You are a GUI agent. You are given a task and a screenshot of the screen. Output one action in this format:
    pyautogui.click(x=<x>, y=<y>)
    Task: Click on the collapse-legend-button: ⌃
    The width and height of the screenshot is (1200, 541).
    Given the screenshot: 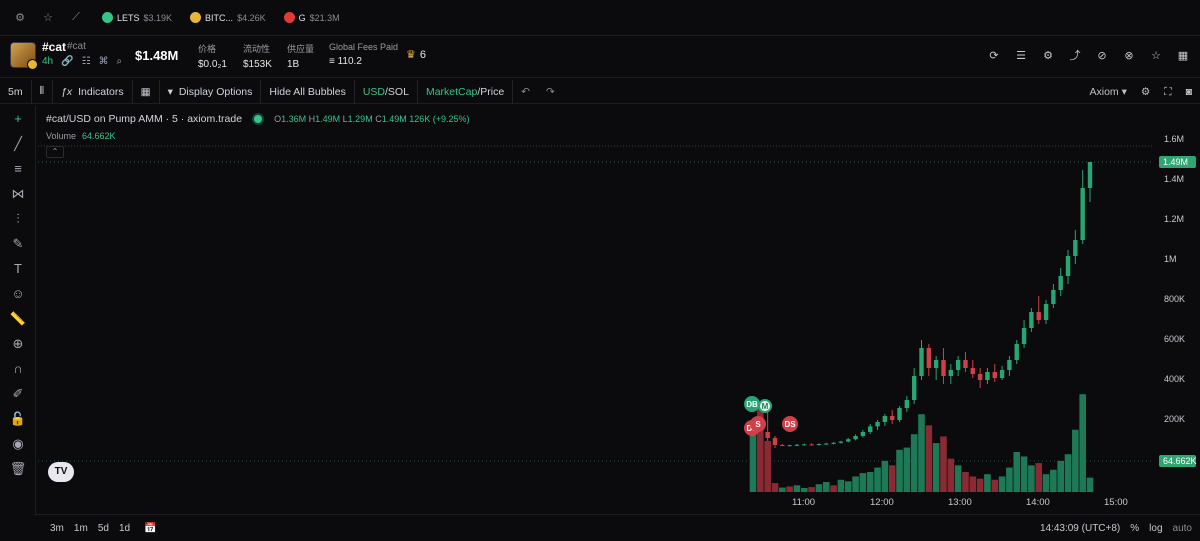 What is the action you would take?
    pyautogui.click(x=55, y=152)
    